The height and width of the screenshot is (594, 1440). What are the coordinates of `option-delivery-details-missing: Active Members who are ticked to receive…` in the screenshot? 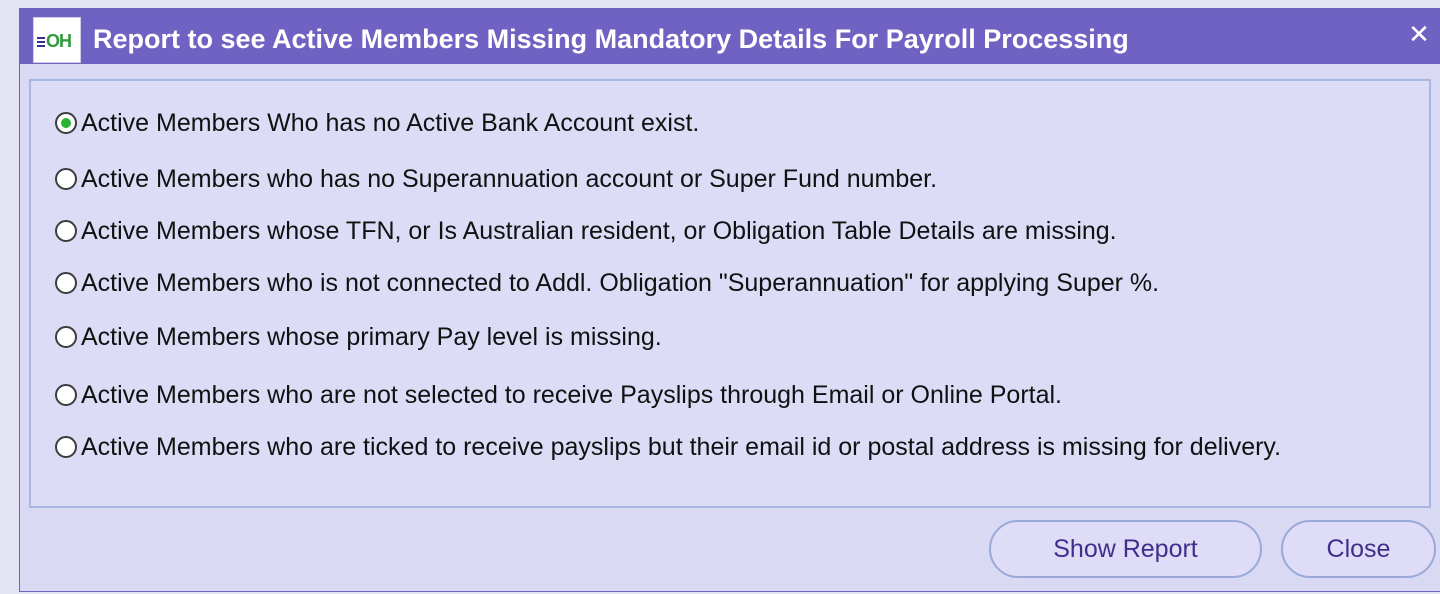 It's located at (668, 447).